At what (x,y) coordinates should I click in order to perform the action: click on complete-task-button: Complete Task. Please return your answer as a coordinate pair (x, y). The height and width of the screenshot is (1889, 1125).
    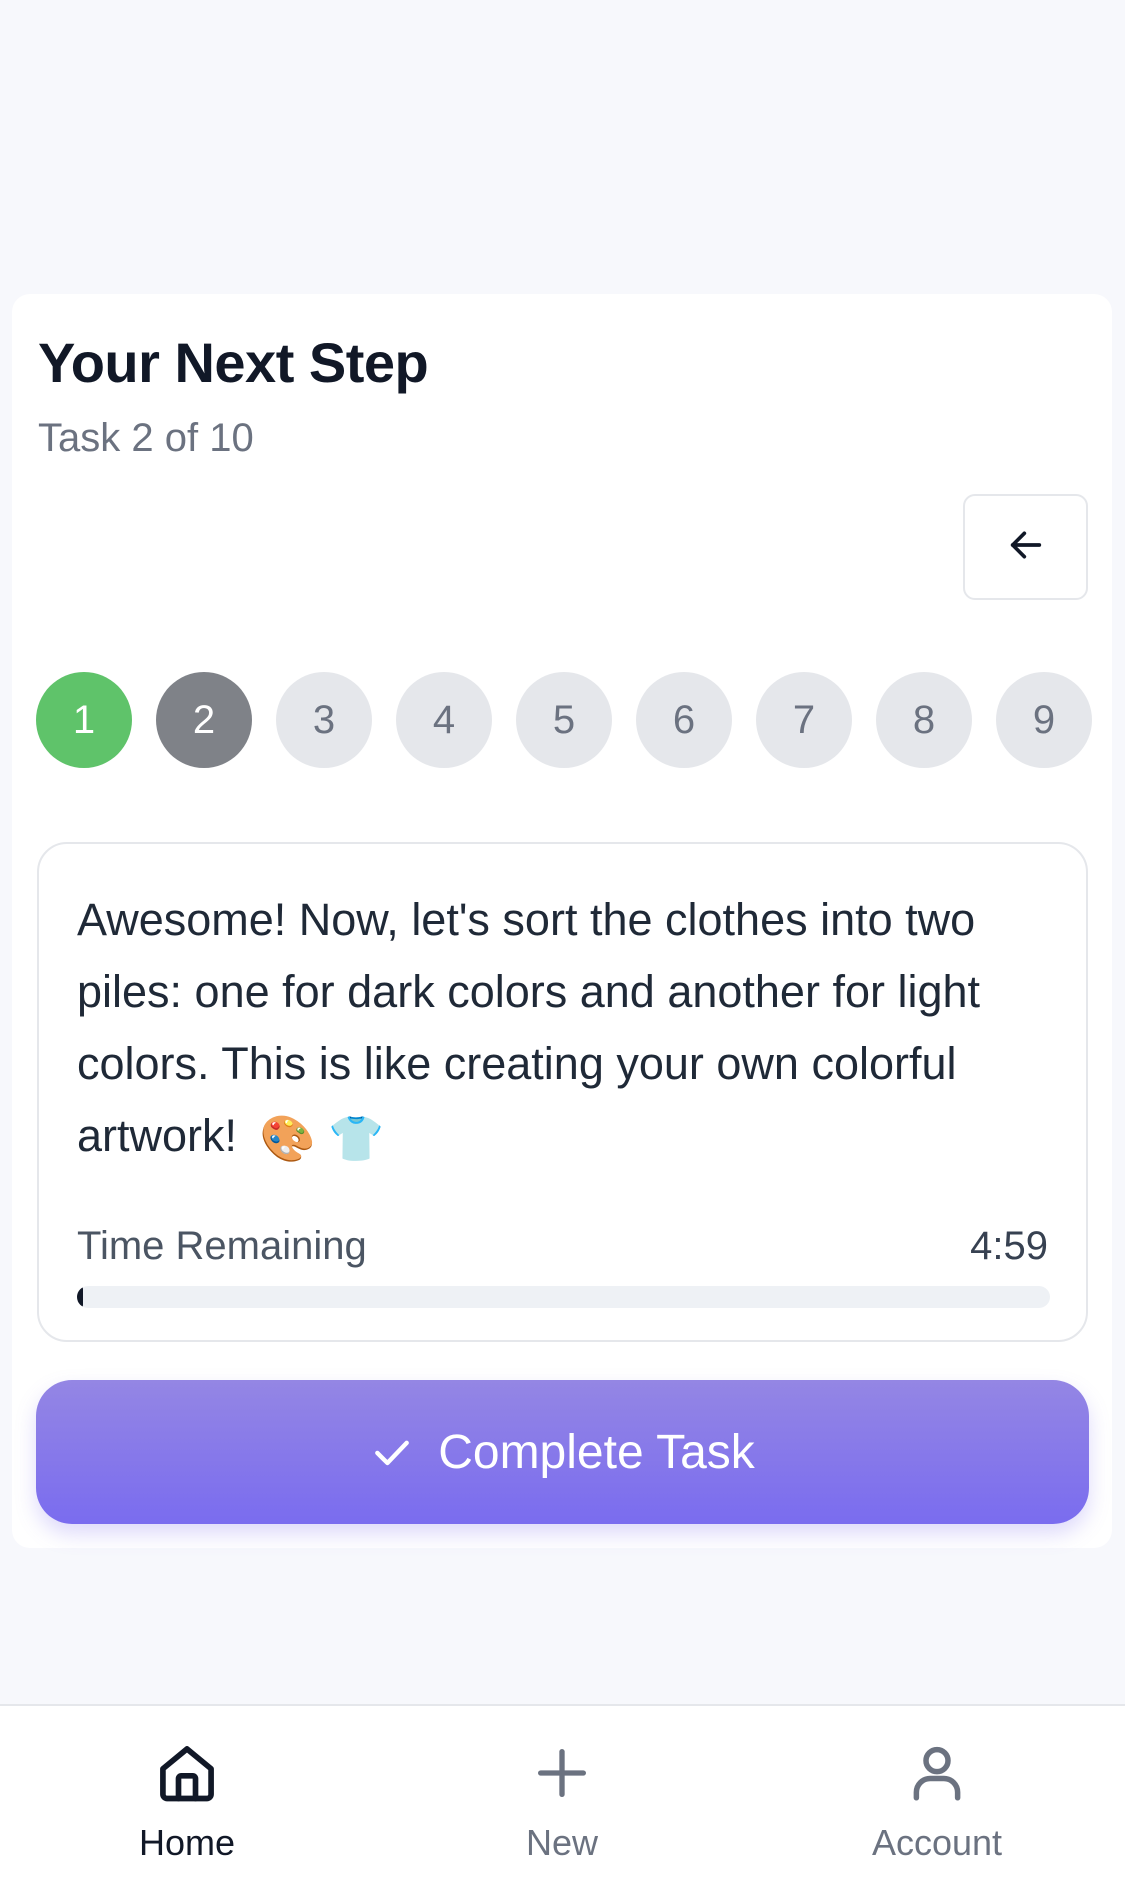
    Looking at the image, I should click on (562, 1452).